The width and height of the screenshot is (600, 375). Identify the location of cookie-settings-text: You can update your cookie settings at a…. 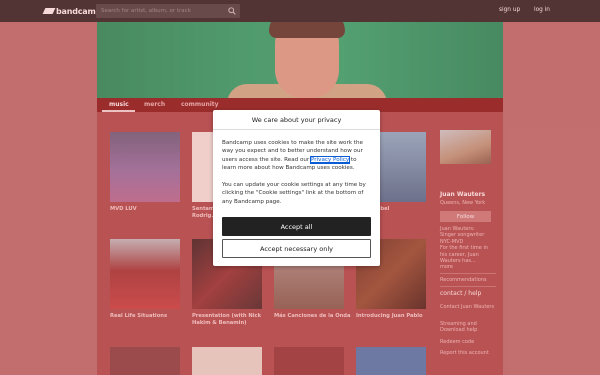
(294, 193).